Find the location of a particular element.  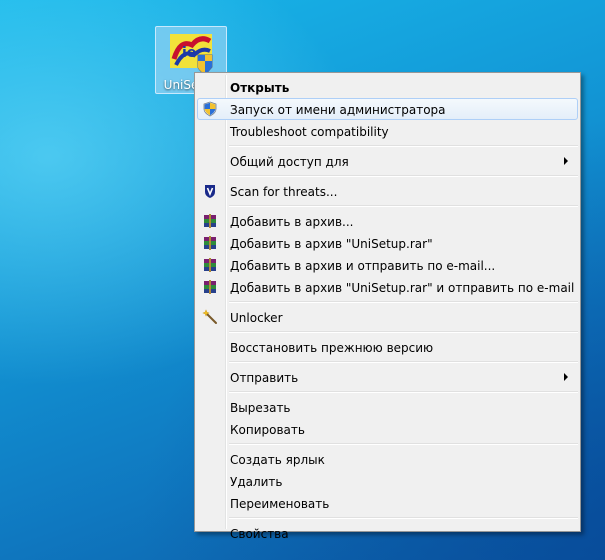

menu-item-open: Открыть is located at coordinates (387, 87).